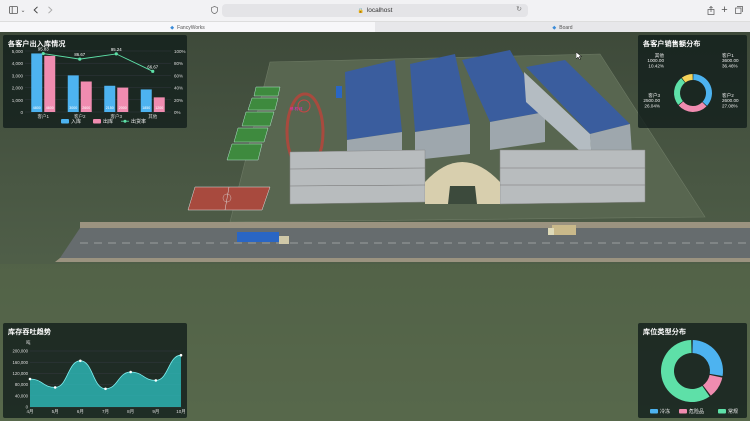 This screenshot has width=750, height=421. What do you see at coordinates (13, 10) in the screenshot?
I see `sidebar-icon` at bounding box center [13, 10].